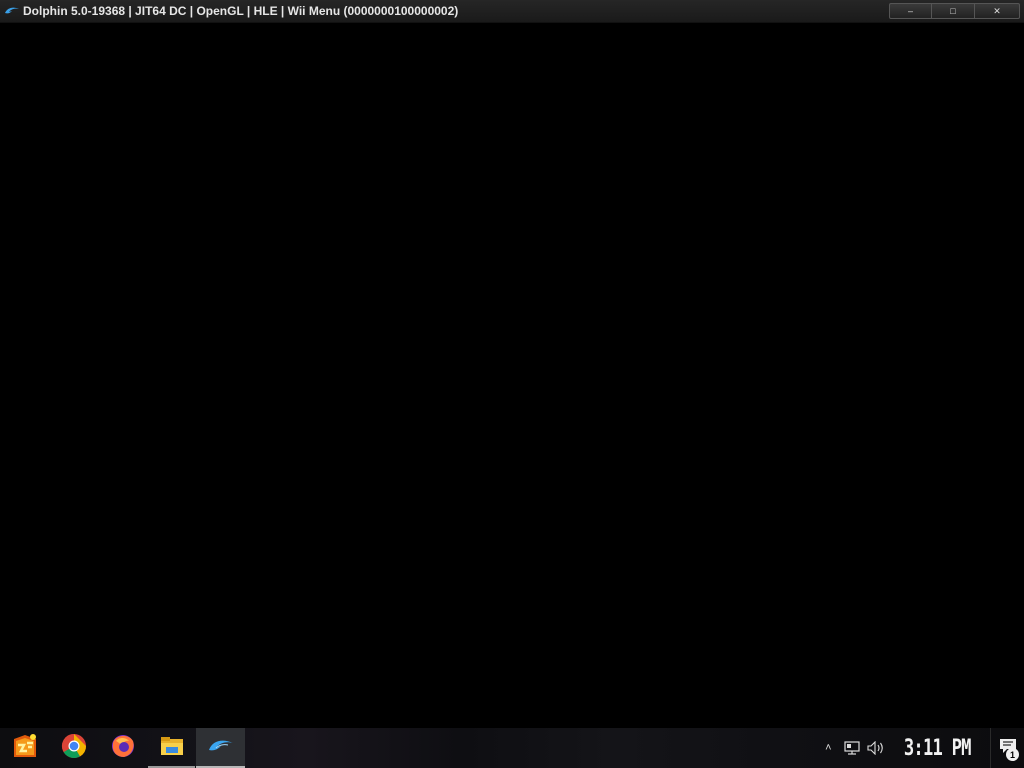 The image size is (1024, 768). I want to click on notification-count-badge: 1, so click(1012, 754).